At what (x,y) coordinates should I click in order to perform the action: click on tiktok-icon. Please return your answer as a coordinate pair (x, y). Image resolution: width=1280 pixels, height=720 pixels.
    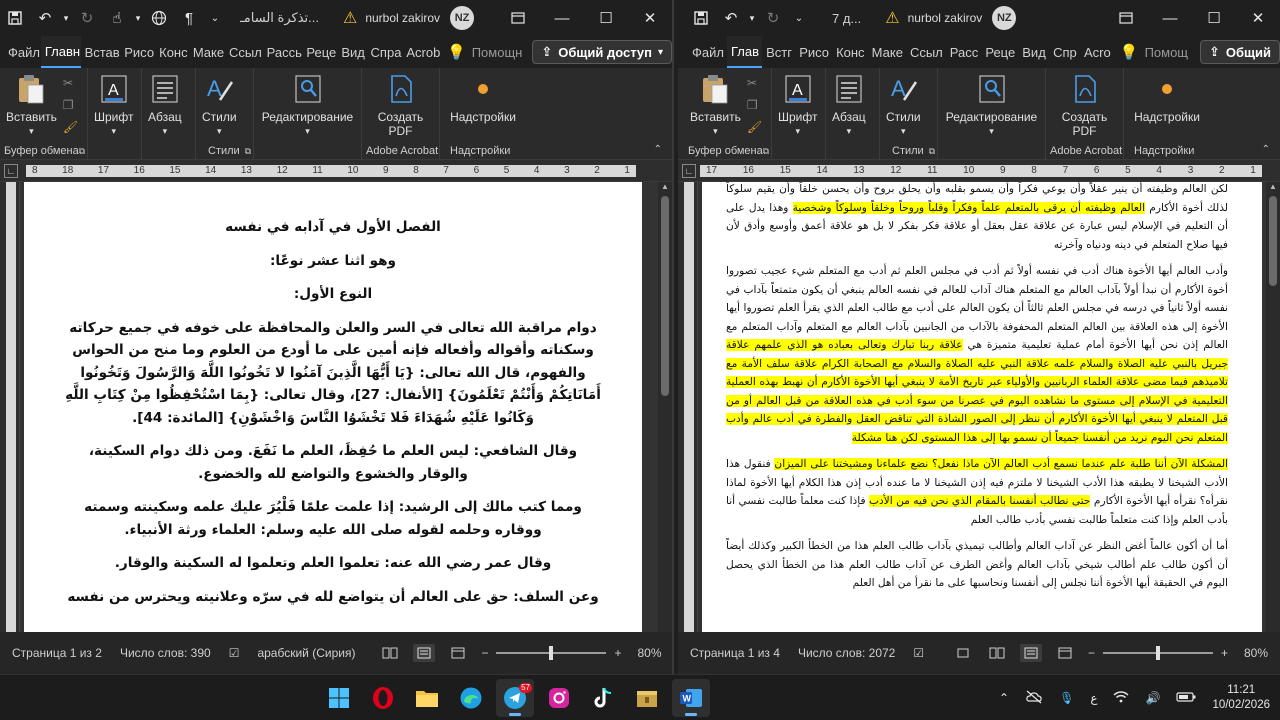
    Looking at the image, I should click on (603, 698).